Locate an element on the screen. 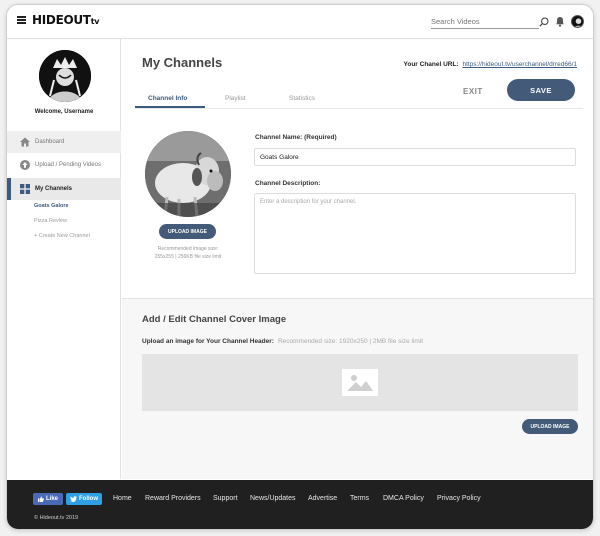 The width and height of the screenshot is (600, 536). footer-link-advertise: Advertise is located at coordinates (322, 498).